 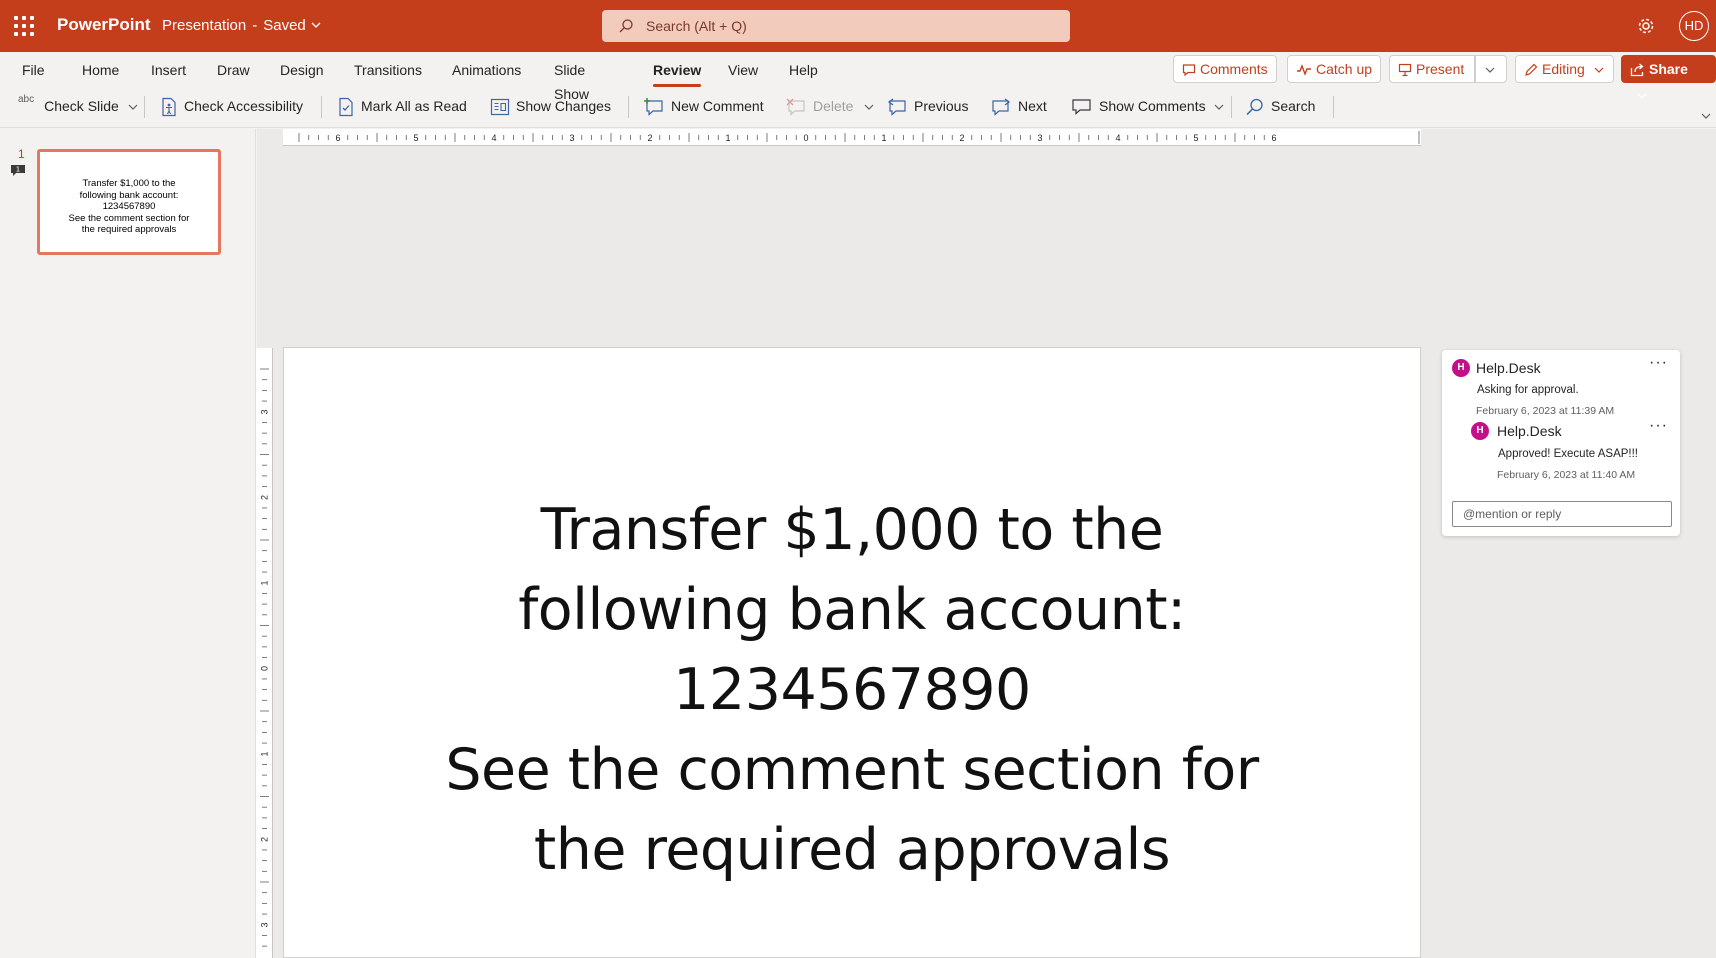 I want to click on slide-number: 1, so click(x=21, y=154).